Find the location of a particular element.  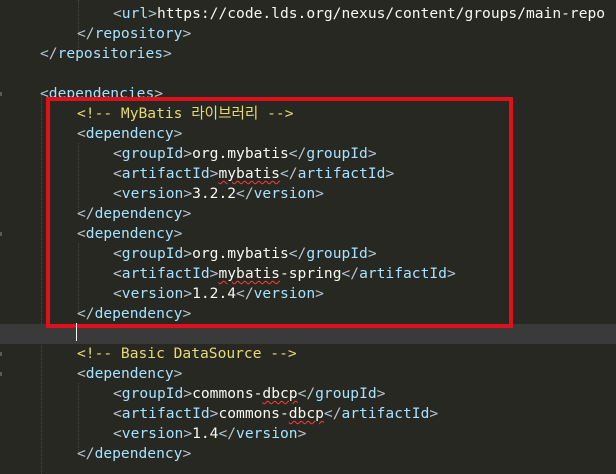

code-text: <groupId>org.mybatis</groupId> is located at coordinates (245, 154).